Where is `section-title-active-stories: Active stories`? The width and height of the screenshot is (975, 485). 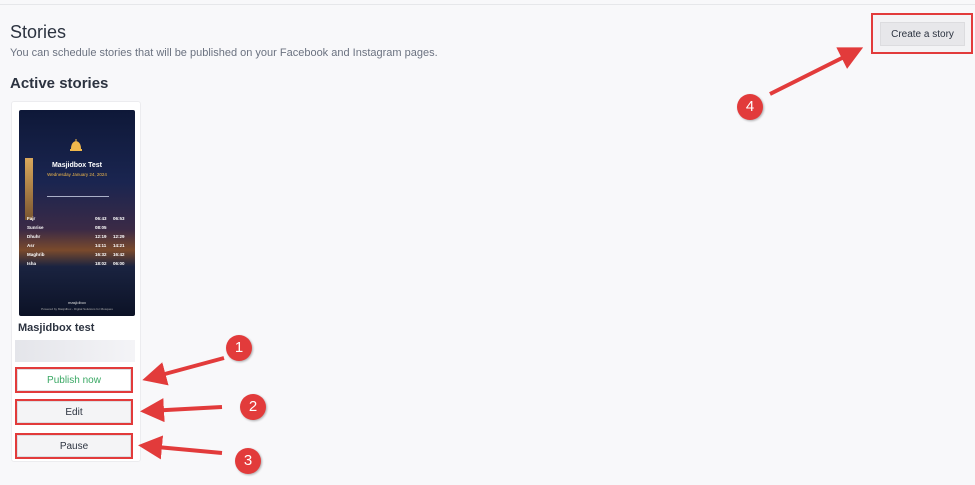 section-title-active-stories: Active stories is located at coordinates (59, 83).